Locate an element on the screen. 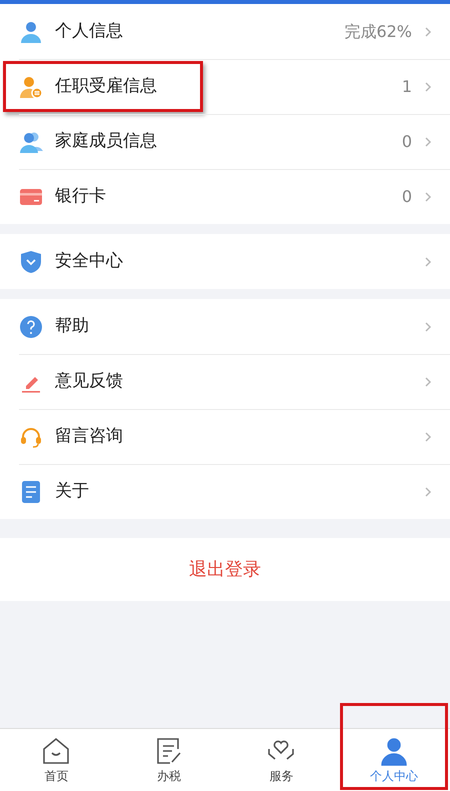 The height and width of the screenshot is (791, 450). people-icon is located at coordinates (31, 142).